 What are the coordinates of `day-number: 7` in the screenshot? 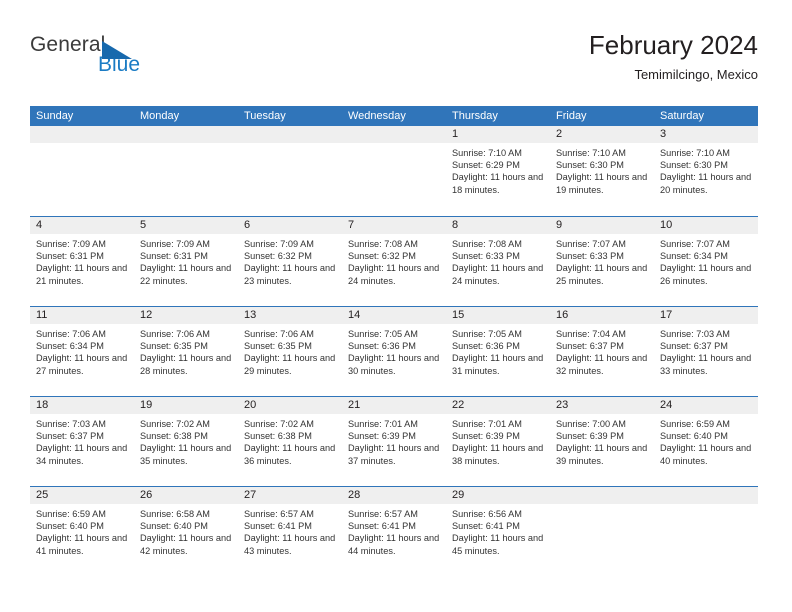 It's located at (394, 225).